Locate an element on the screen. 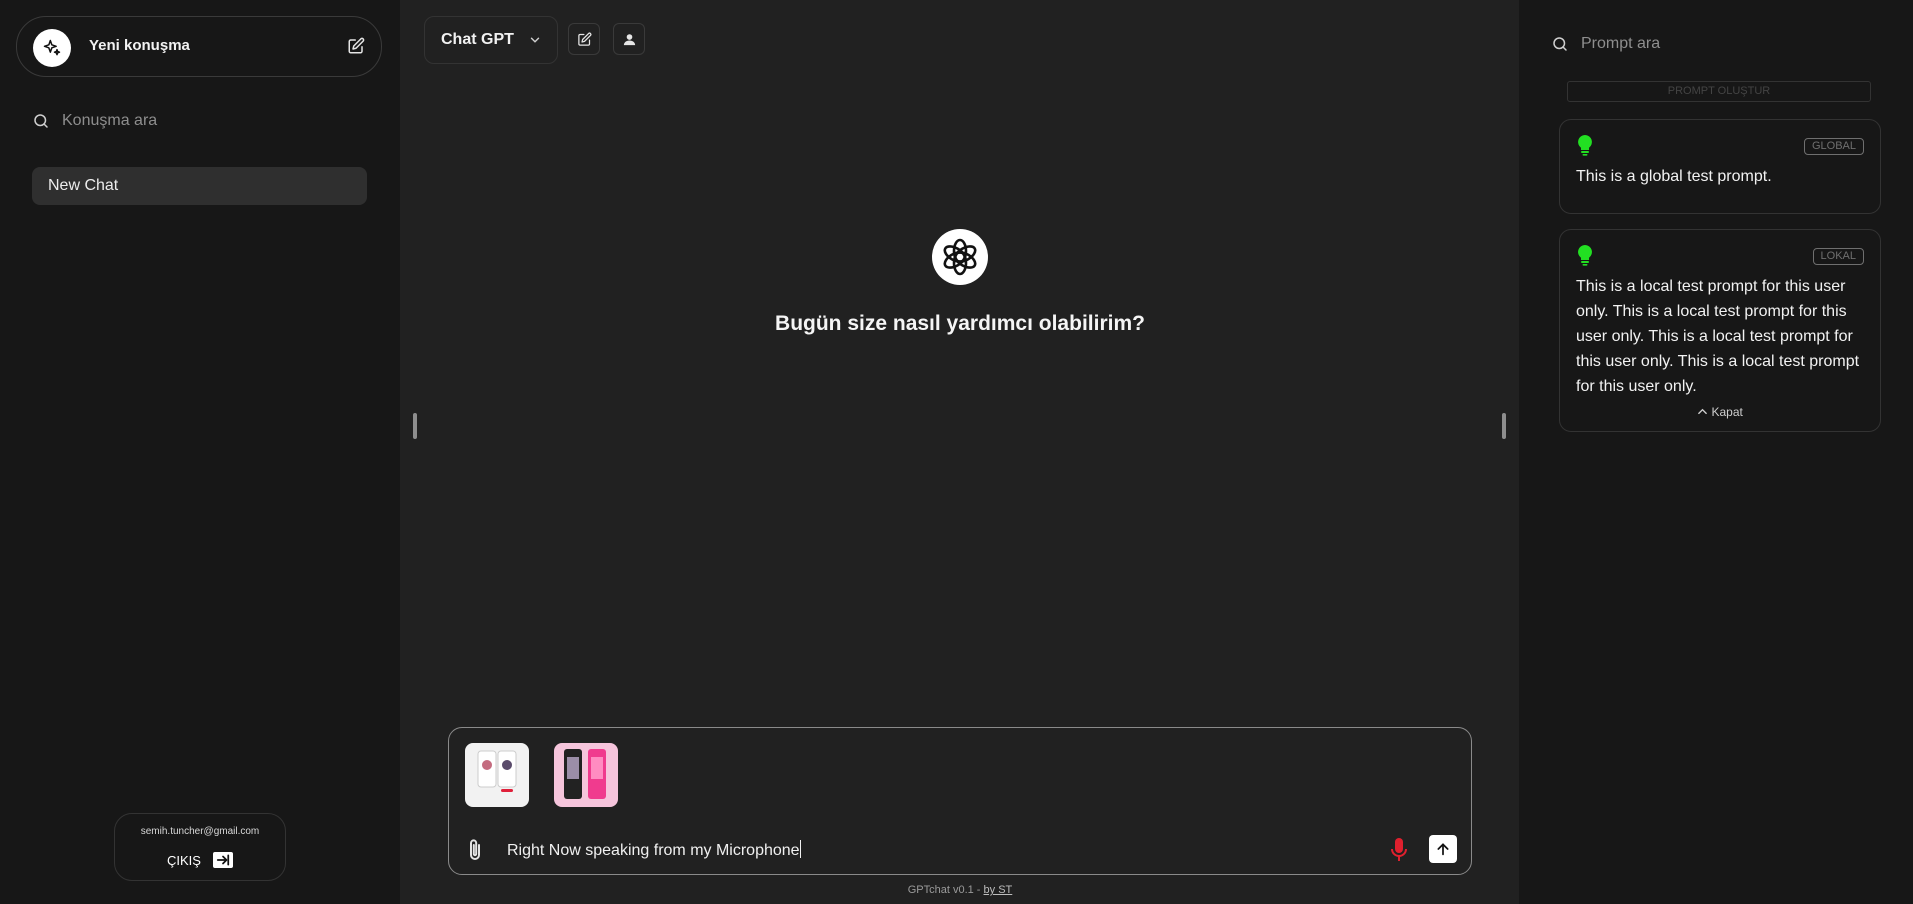 Image resolution: width=1913 pixels, height=904 pixels. chevron-up-icon is located at coordinates (1702, 411).